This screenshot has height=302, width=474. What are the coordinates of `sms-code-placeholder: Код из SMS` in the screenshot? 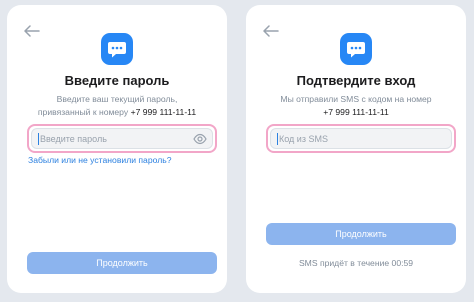 It's located at (303, 138).